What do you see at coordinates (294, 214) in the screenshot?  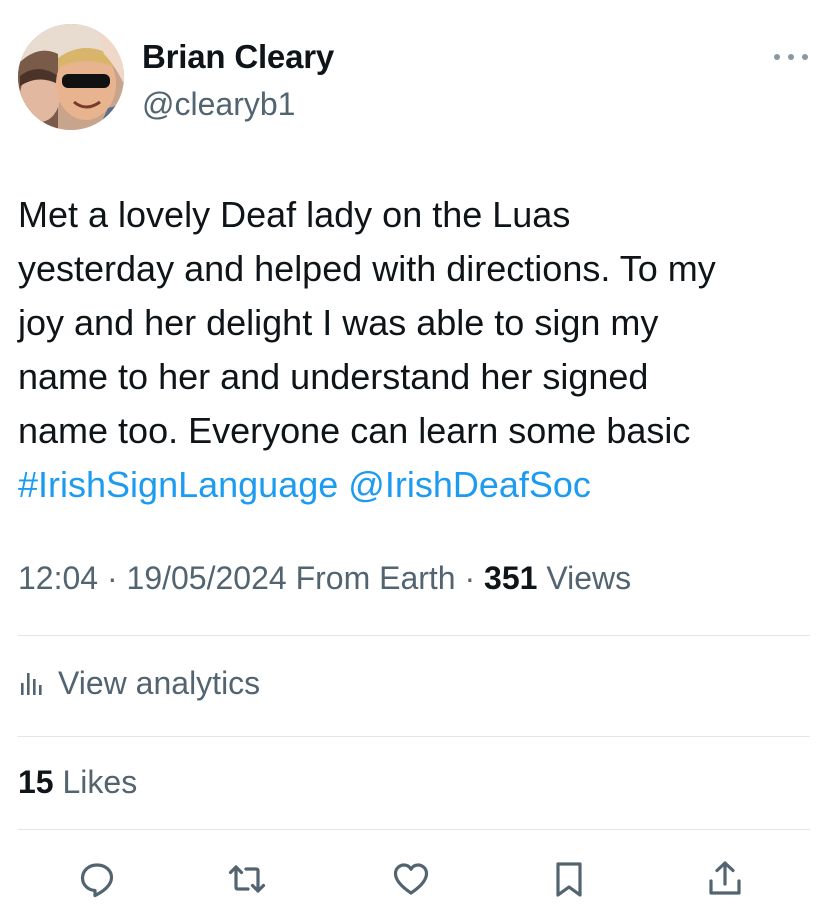 I see `tweet-text-line: Met a lovely Deaf lady on the Luas` at bounding box center [294, 214].